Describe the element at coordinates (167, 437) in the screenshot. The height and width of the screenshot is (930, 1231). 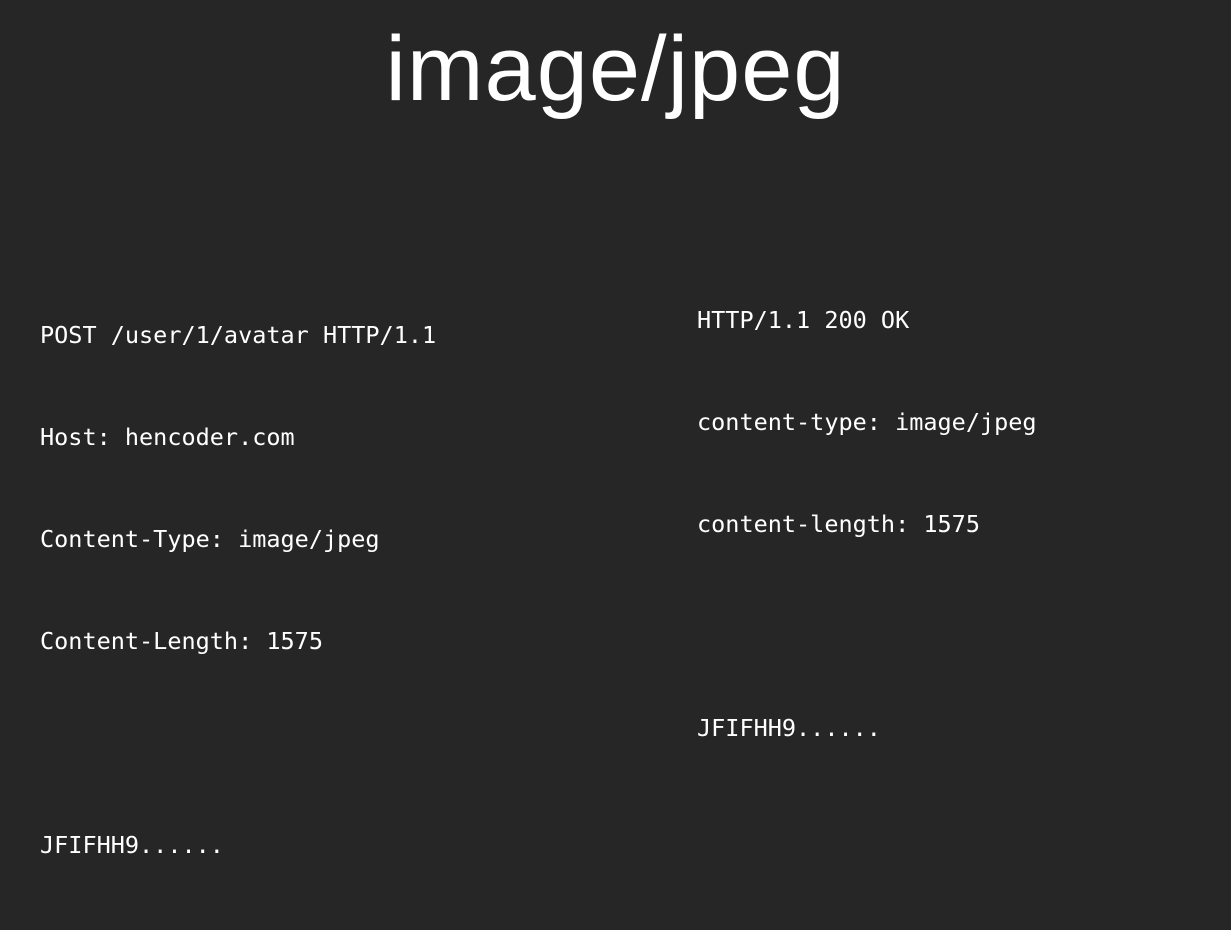
I see `request-host-header: Host: hencoder.com` at that location.